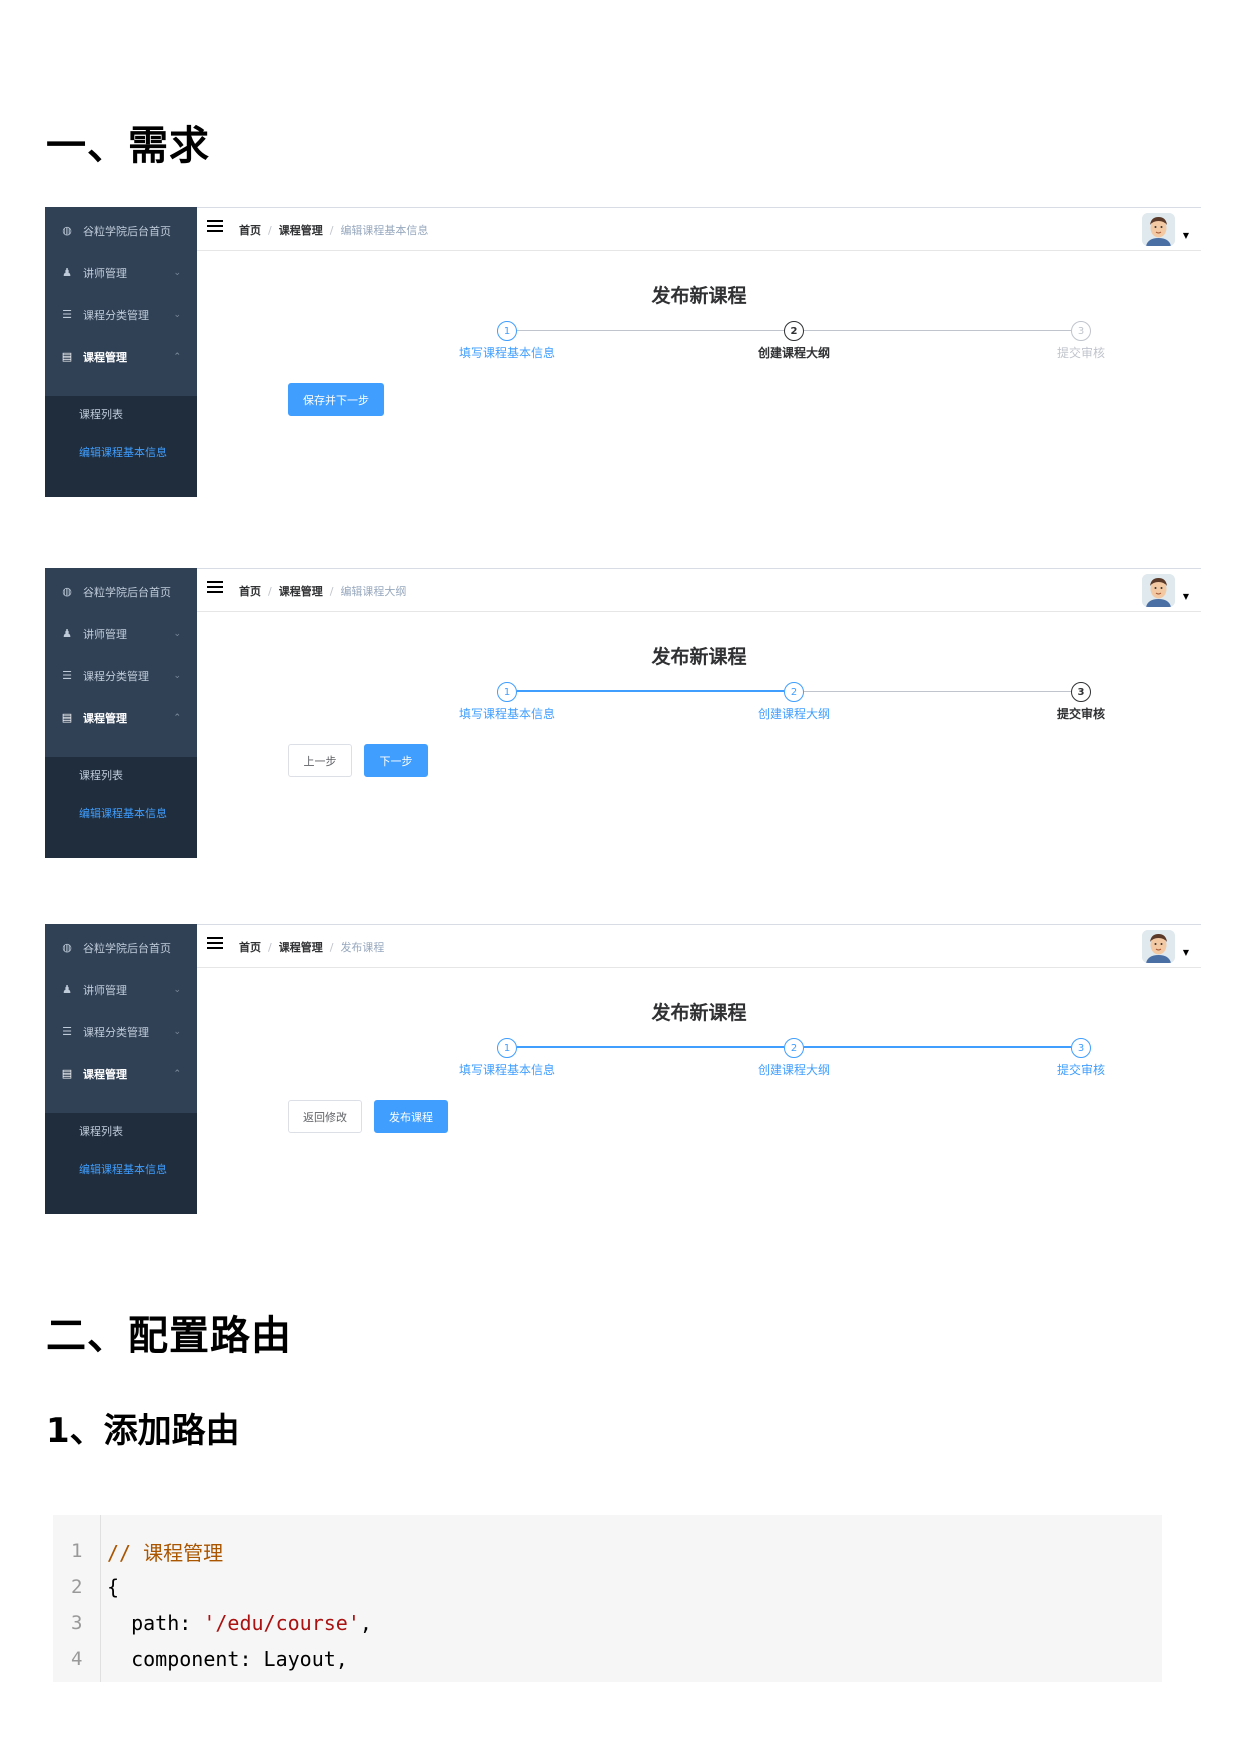 This screenshot has width=1240, height=1754. I want to click on code-line: 2{, so click(607, 1587).